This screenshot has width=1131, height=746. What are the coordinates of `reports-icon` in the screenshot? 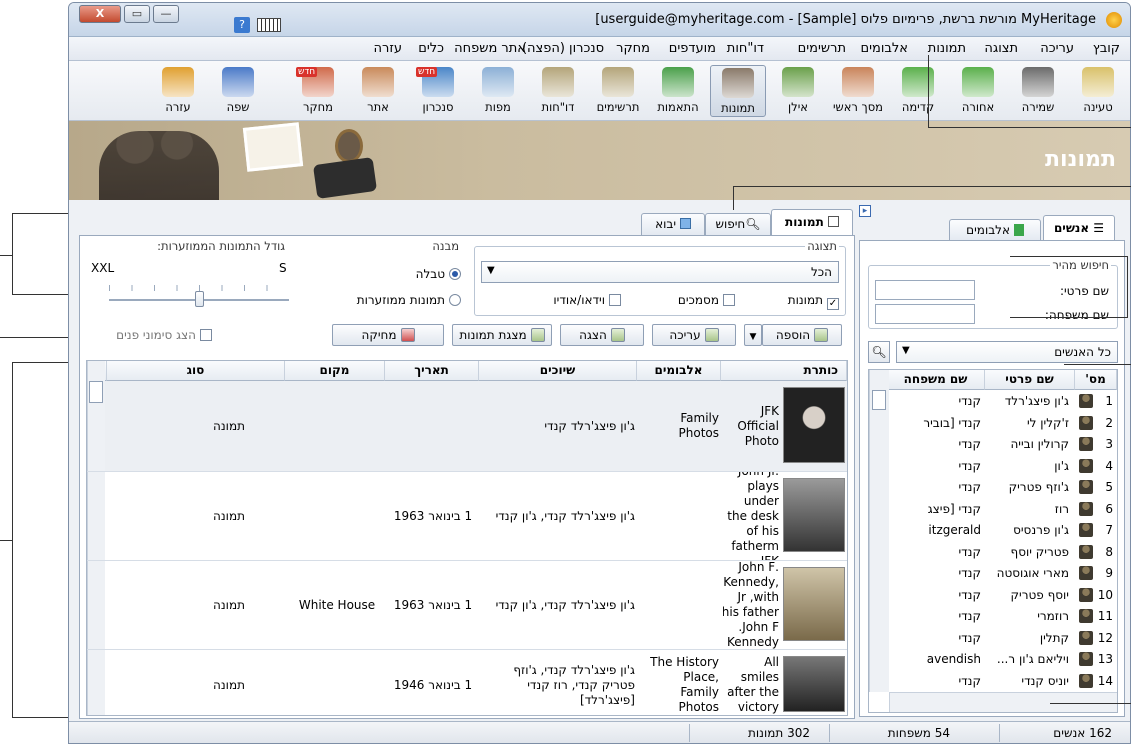 It's located at (558, 82).